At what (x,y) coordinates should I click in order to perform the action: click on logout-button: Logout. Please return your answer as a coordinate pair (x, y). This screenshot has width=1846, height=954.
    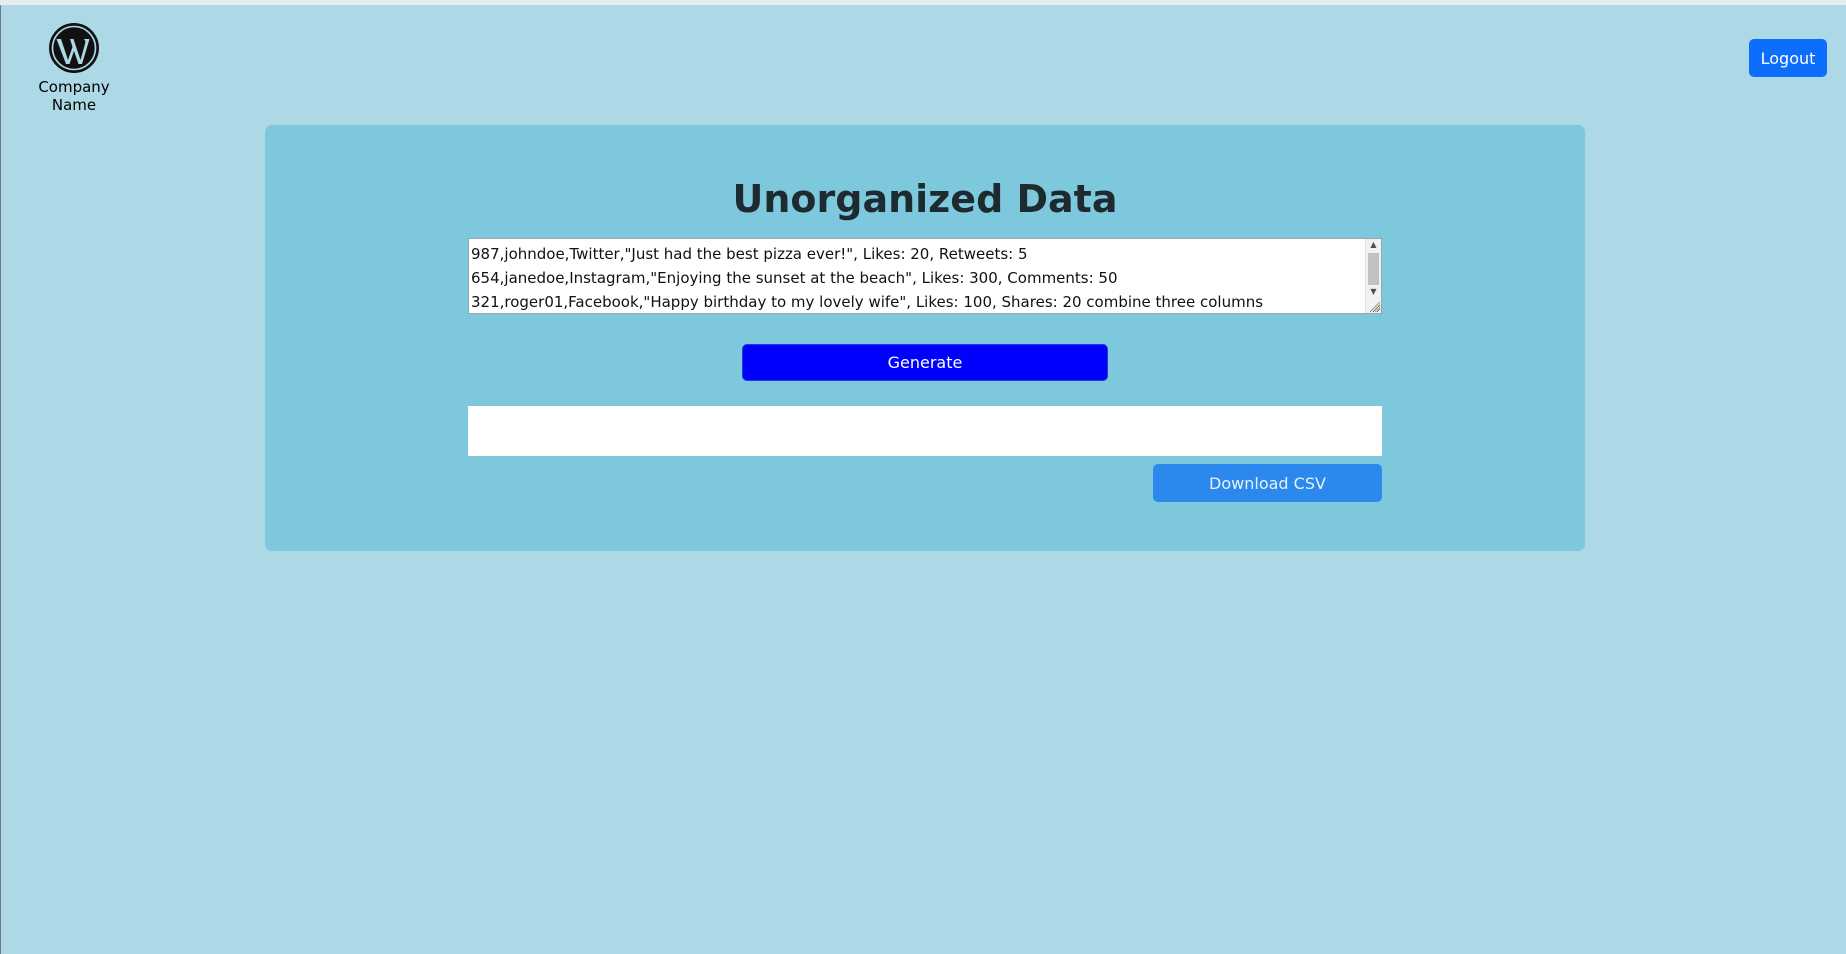
    Looking at the image, I should click on (1788, 58).